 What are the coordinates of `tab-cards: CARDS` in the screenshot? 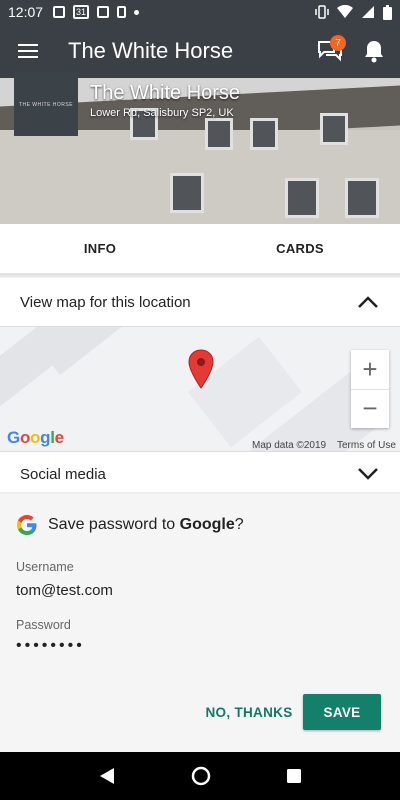 It's located at (300, 248).